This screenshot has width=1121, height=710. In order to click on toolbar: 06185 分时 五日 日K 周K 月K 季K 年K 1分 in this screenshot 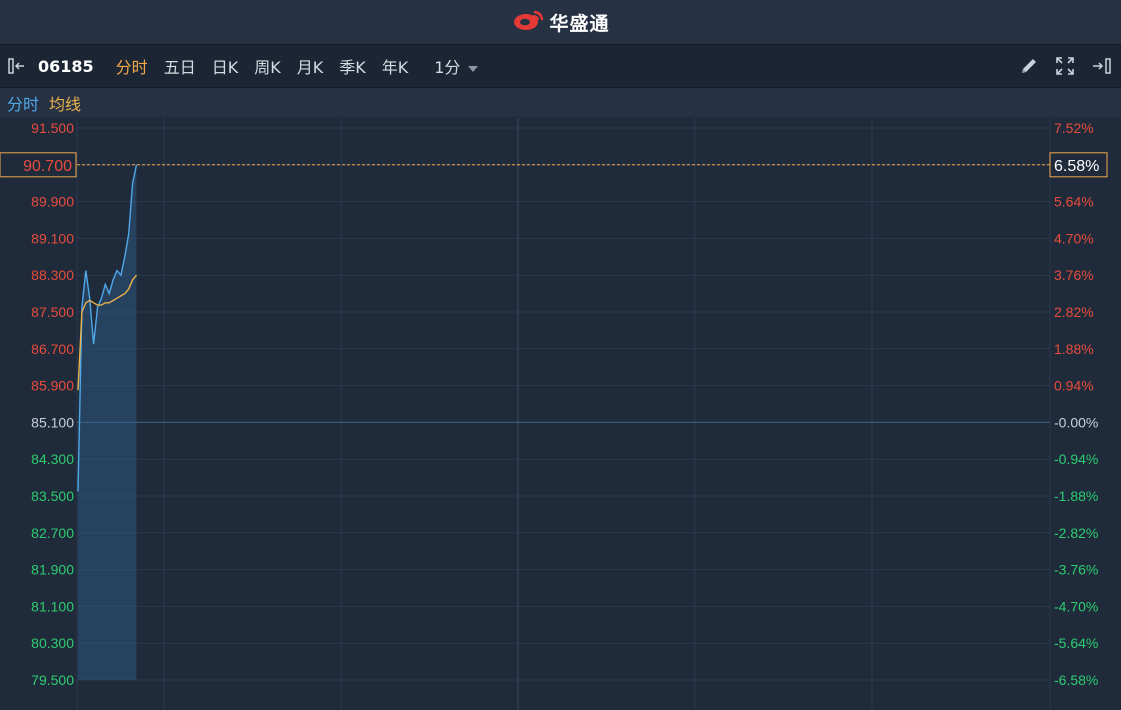, I will do `click(560, 66)`.